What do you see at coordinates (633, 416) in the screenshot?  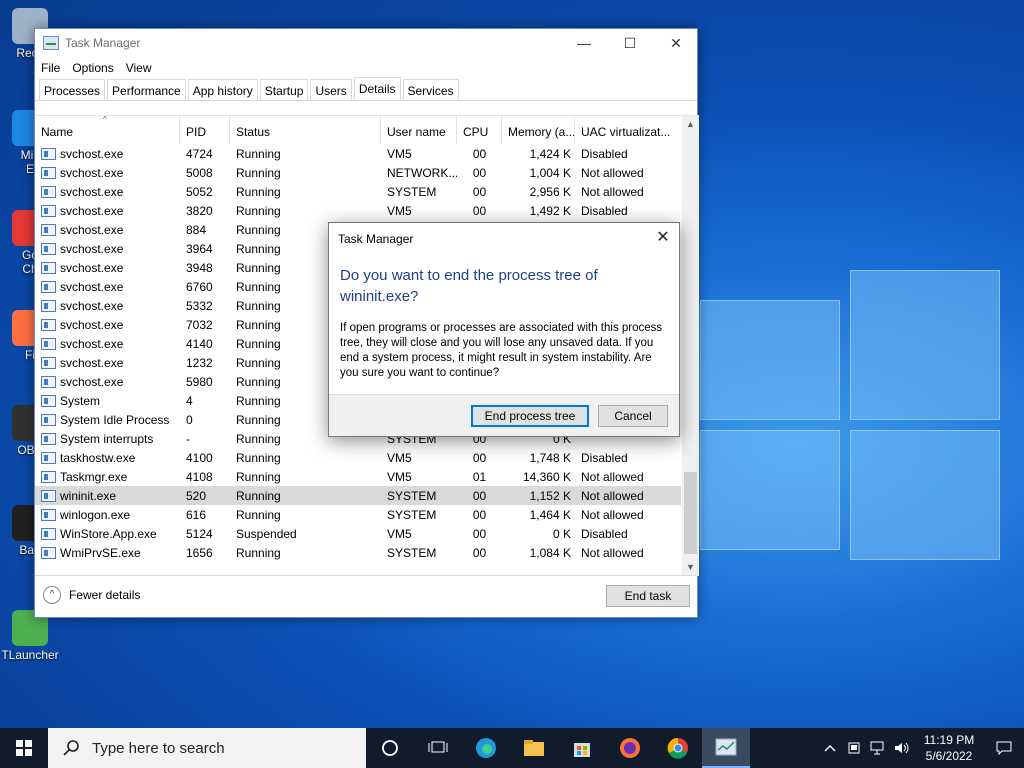 I see `cancel-button: Cancel` at bounding box center [633, 416].